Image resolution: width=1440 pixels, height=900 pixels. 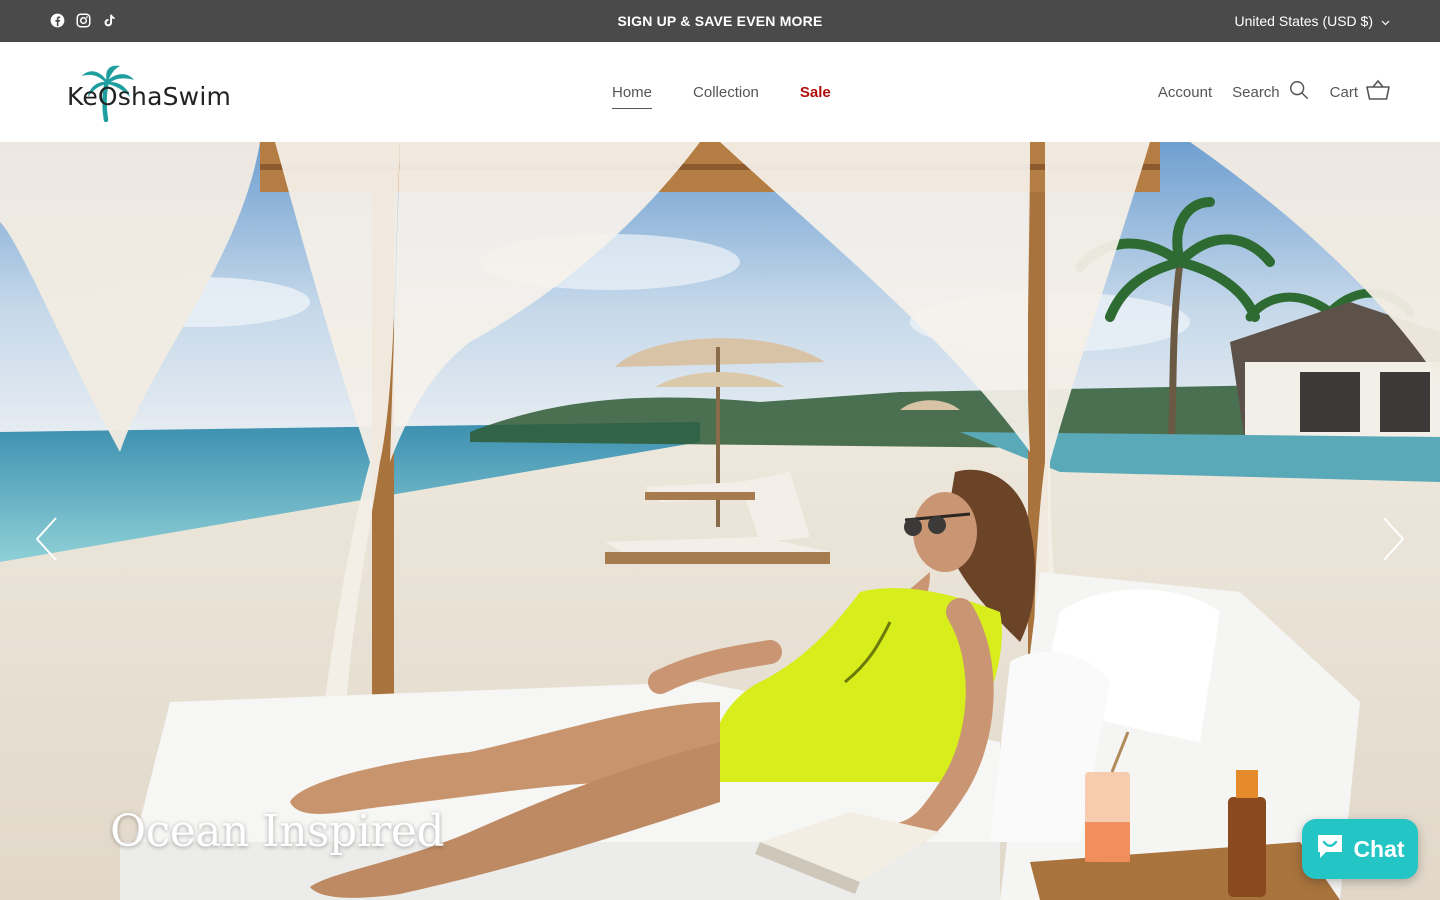 What do you see at coordinates (1330, 849) in the screenshot?
I see `chat-bubble-icon` at bounding box center [1330, 849].